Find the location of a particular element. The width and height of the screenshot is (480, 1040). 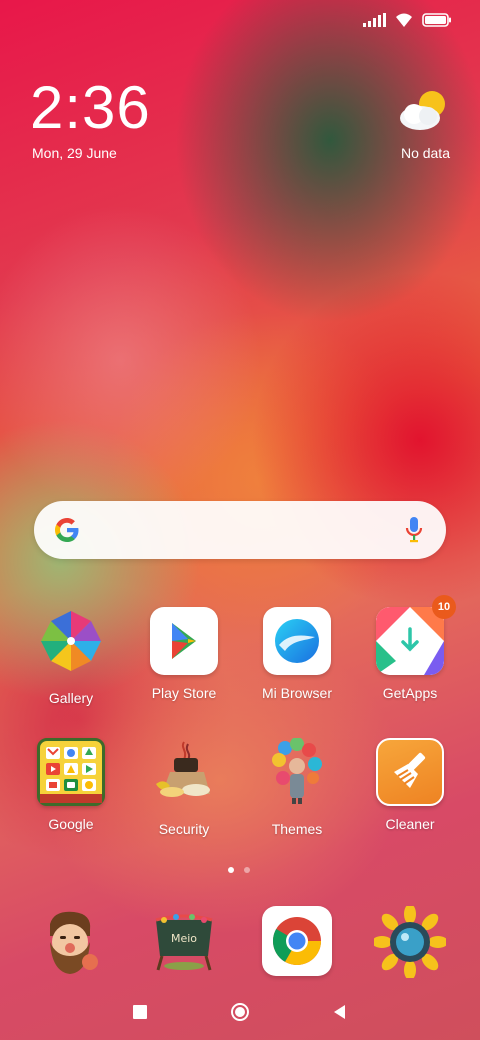

app-cleaner: Cleaner is located at coordinates (410, 785).